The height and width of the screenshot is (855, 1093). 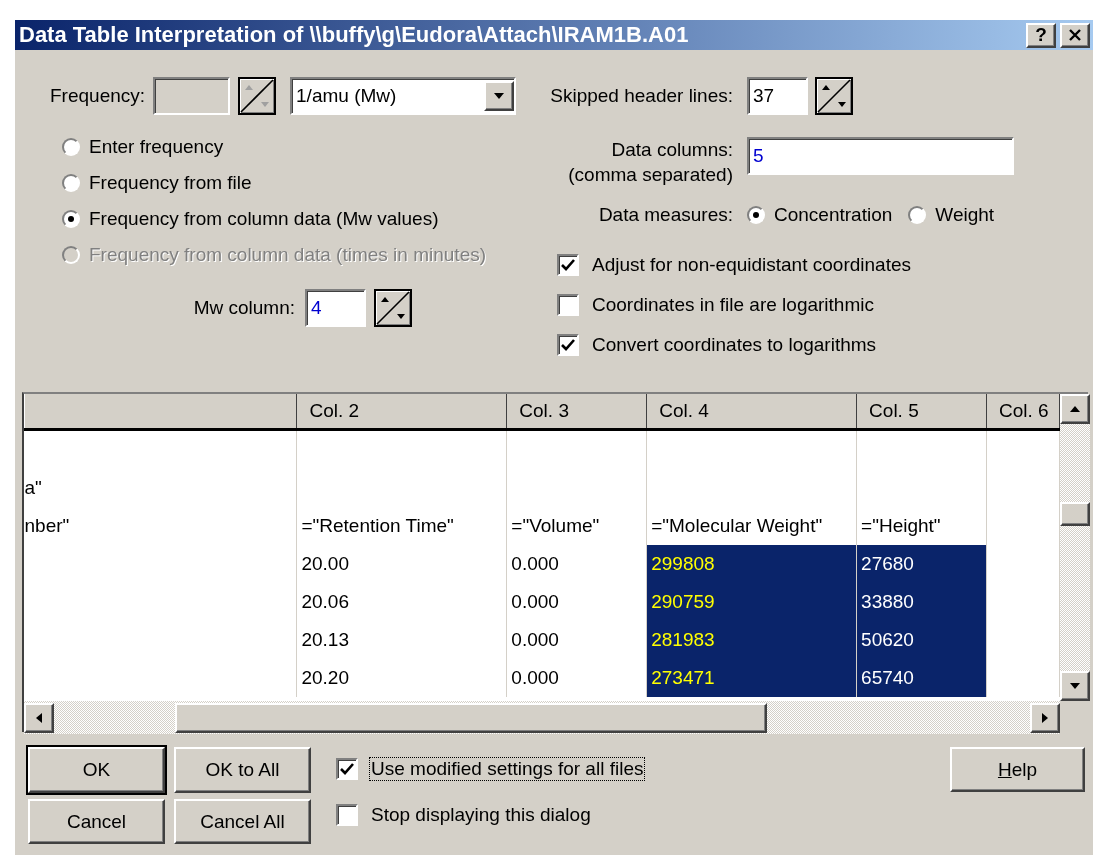 I want to click on checkbox-label: Coordinates in file are logarithmic, so click(x=733, y=305).